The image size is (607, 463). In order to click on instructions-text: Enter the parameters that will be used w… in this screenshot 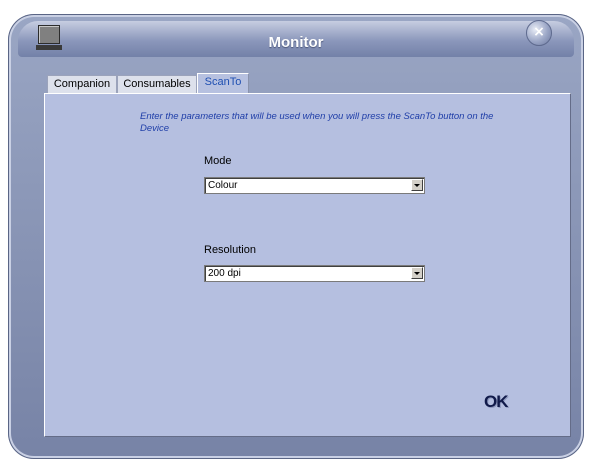, I will do `click(317, 122)`.